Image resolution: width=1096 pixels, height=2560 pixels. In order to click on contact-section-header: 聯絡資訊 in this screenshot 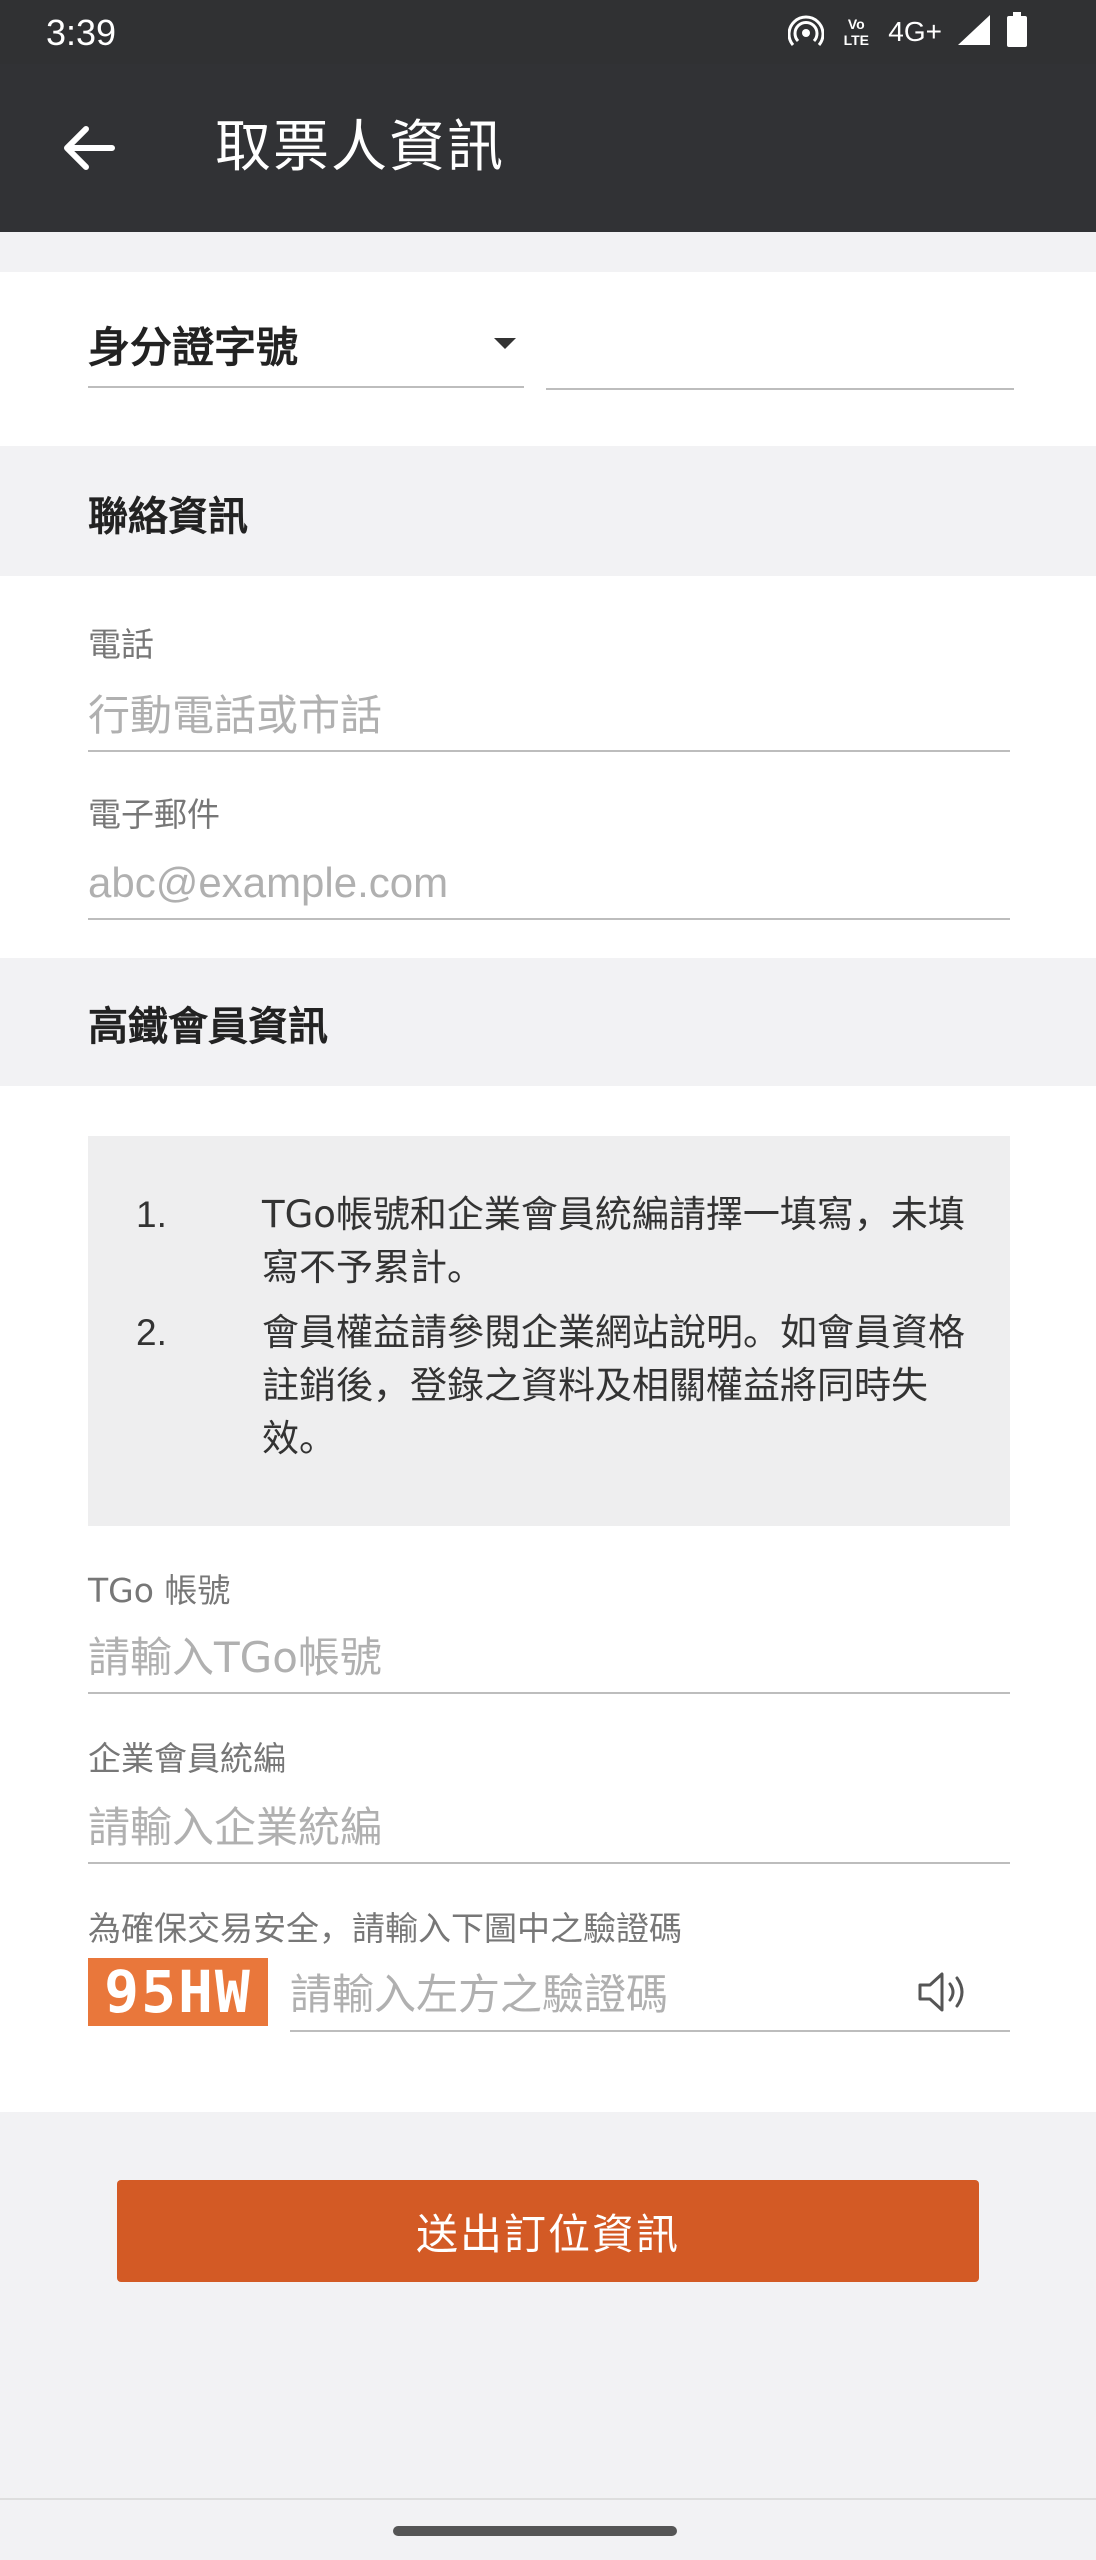, I will do `click(548, 511)`.